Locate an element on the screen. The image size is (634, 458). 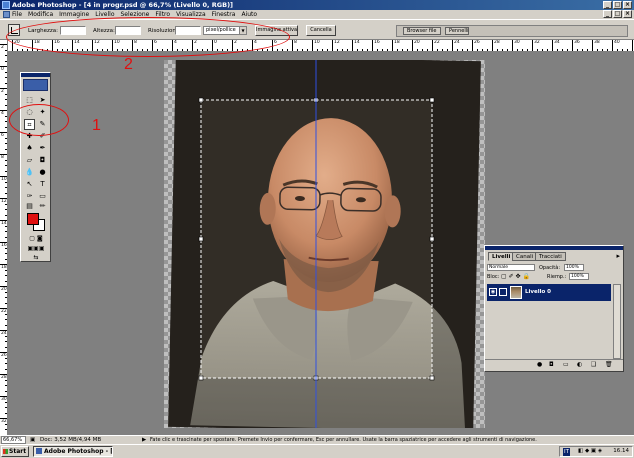
menu-aiuto: Aiuto is located at coordinates (249, 14).